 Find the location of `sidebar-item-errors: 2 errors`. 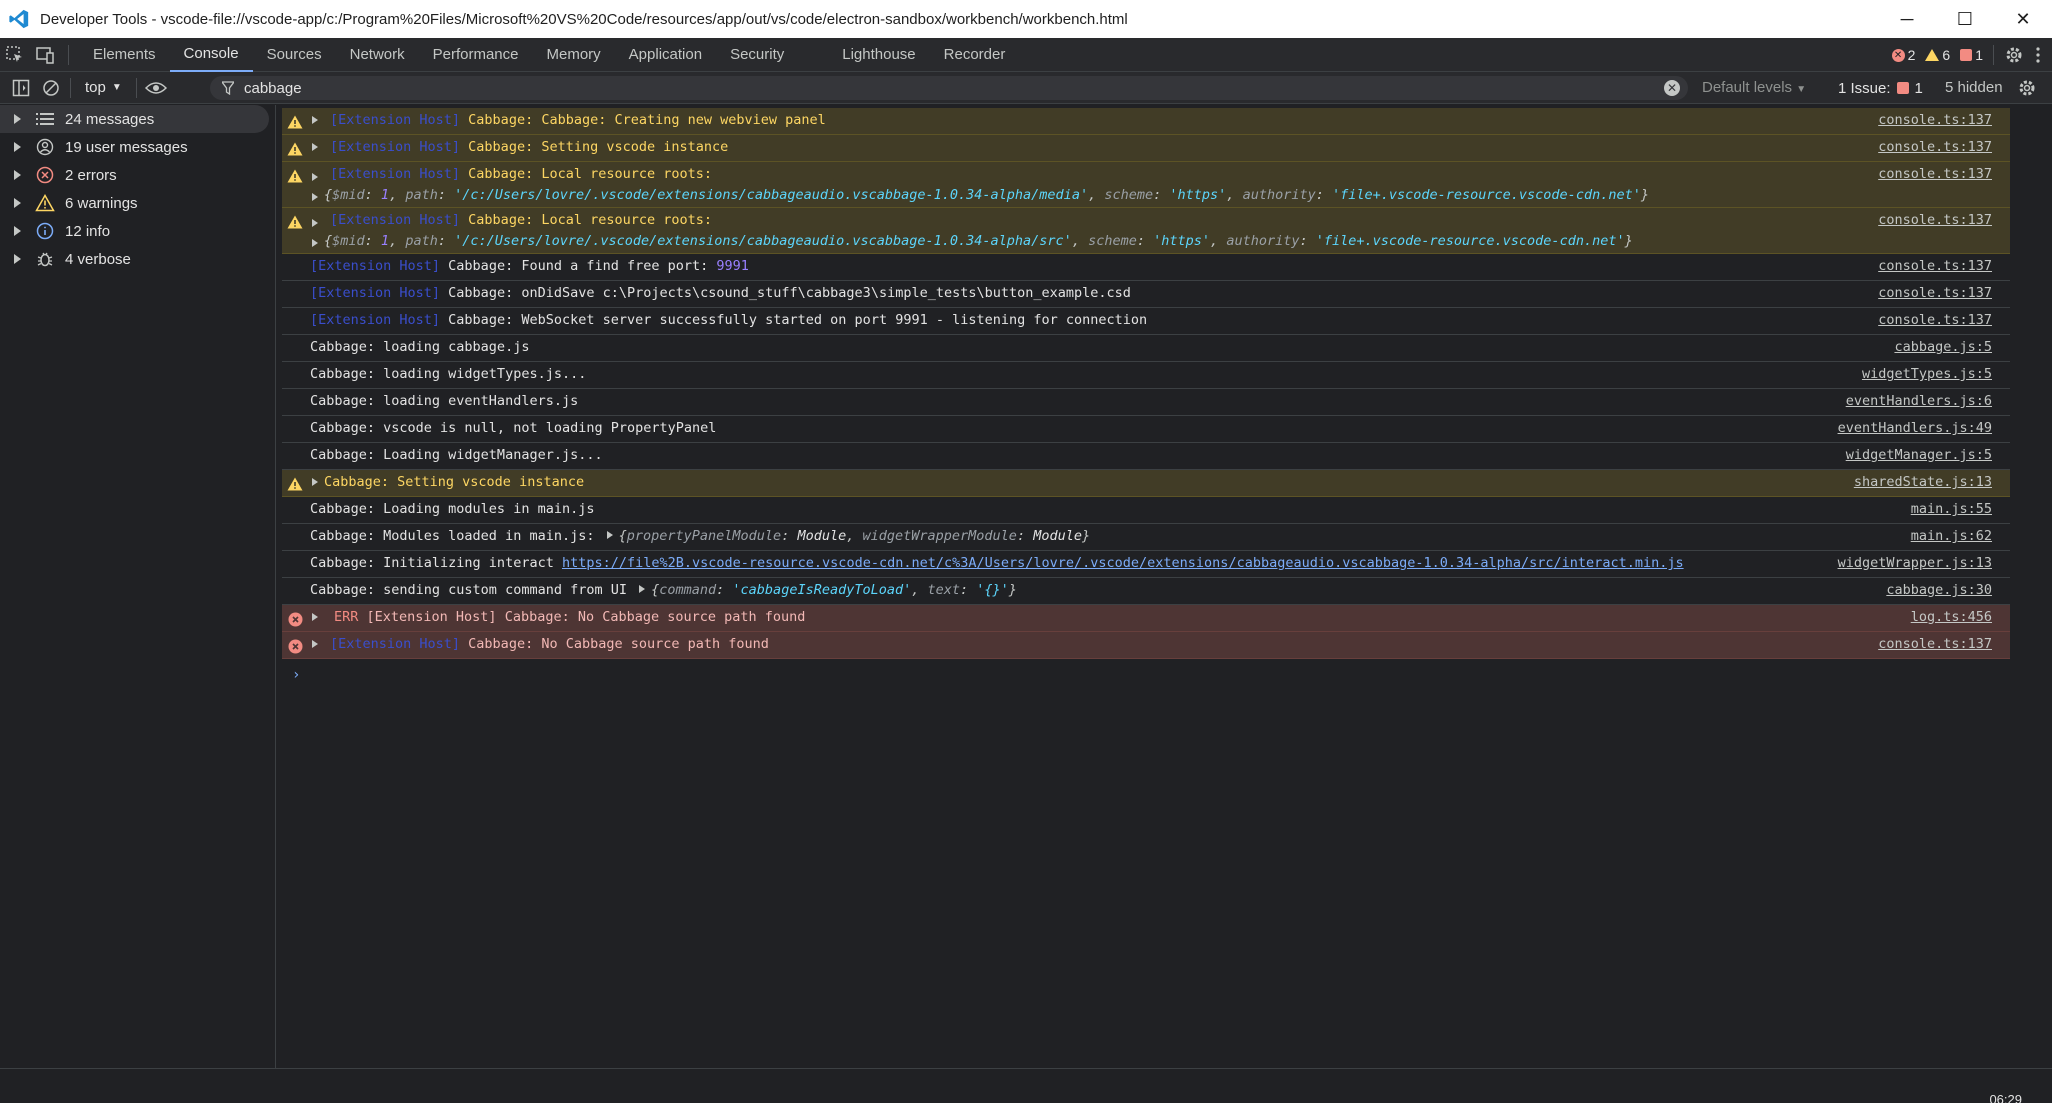

sidebar-item-errors: 2 errors is located at coordinates (137, 175).